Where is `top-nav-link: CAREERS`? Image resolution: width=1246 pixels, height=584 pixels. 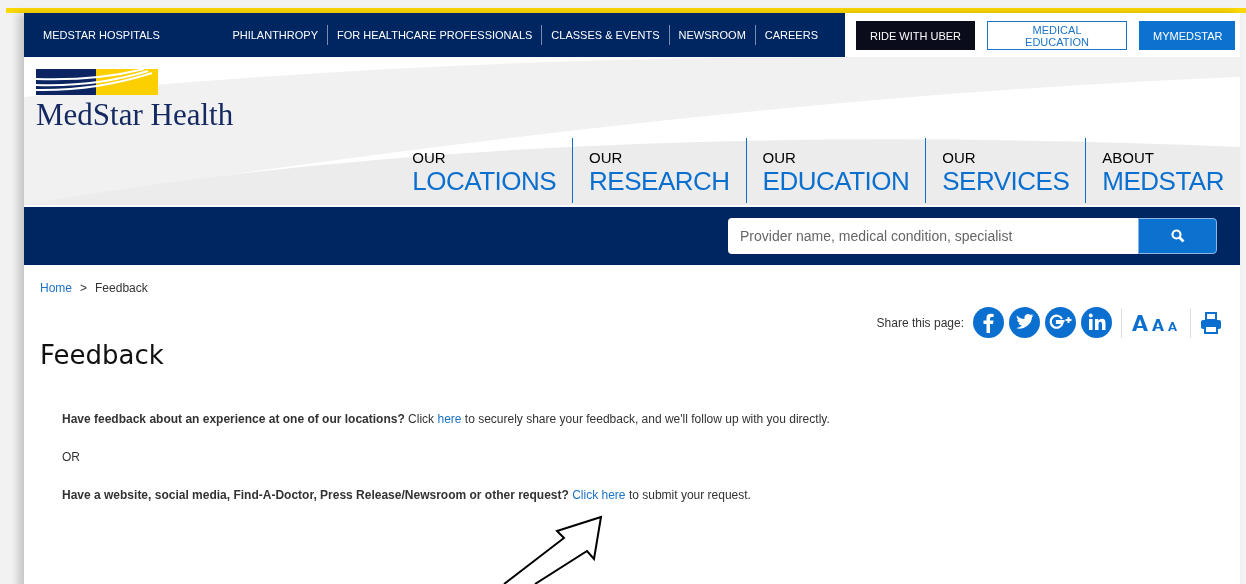
top-nav-link: CAREERS is located at coordinates (790, 35).